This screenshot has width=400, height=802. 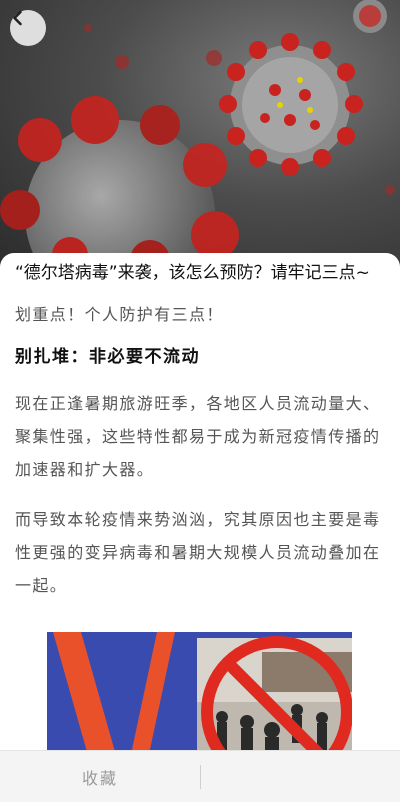 I want to click on section-heading: 别扎堆：非必要不流动, so click(x=107, y=357).